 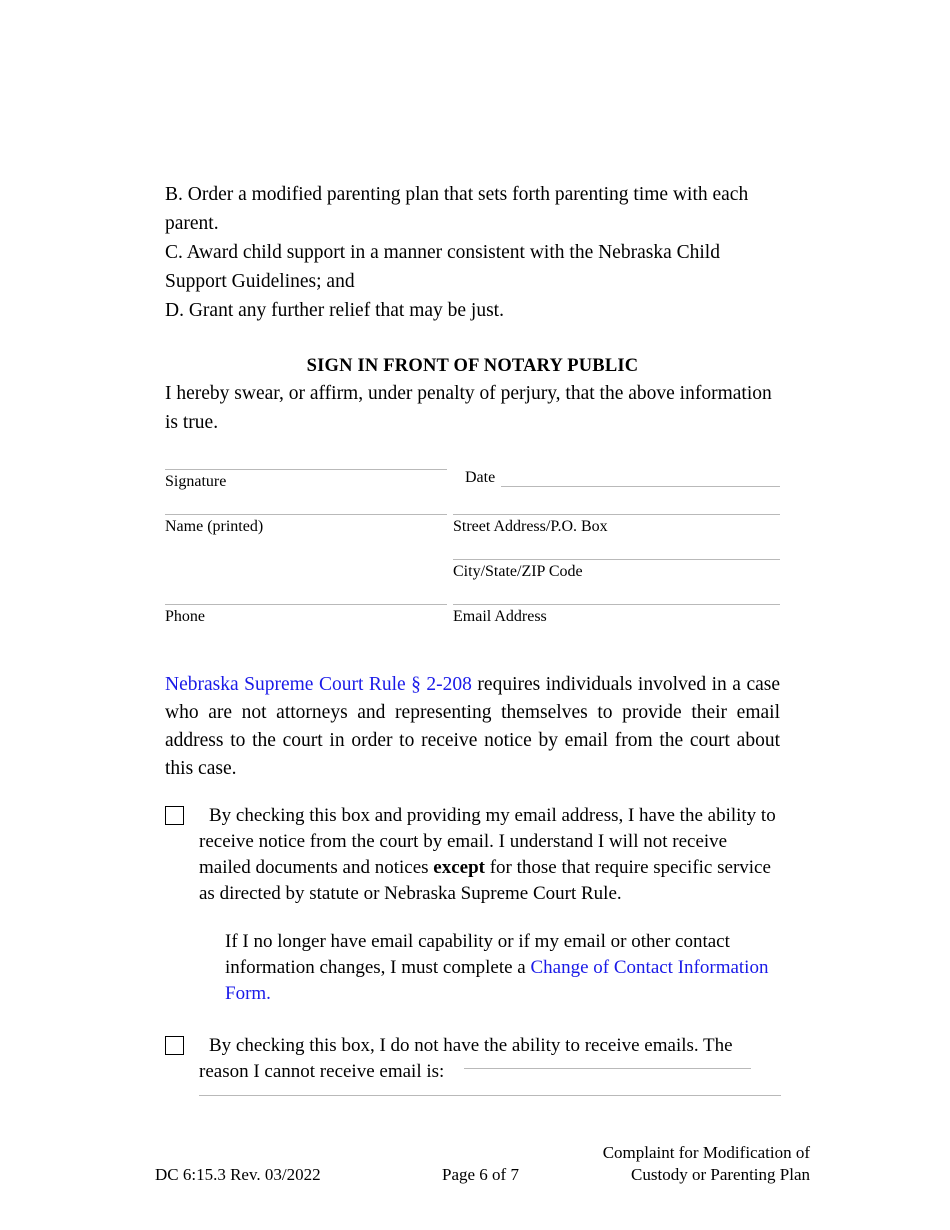 I want to click on nebraska-supreme-court-rule-link: Nebraska Supreme Court Rule § 2-208, so click(x=318, y=684).